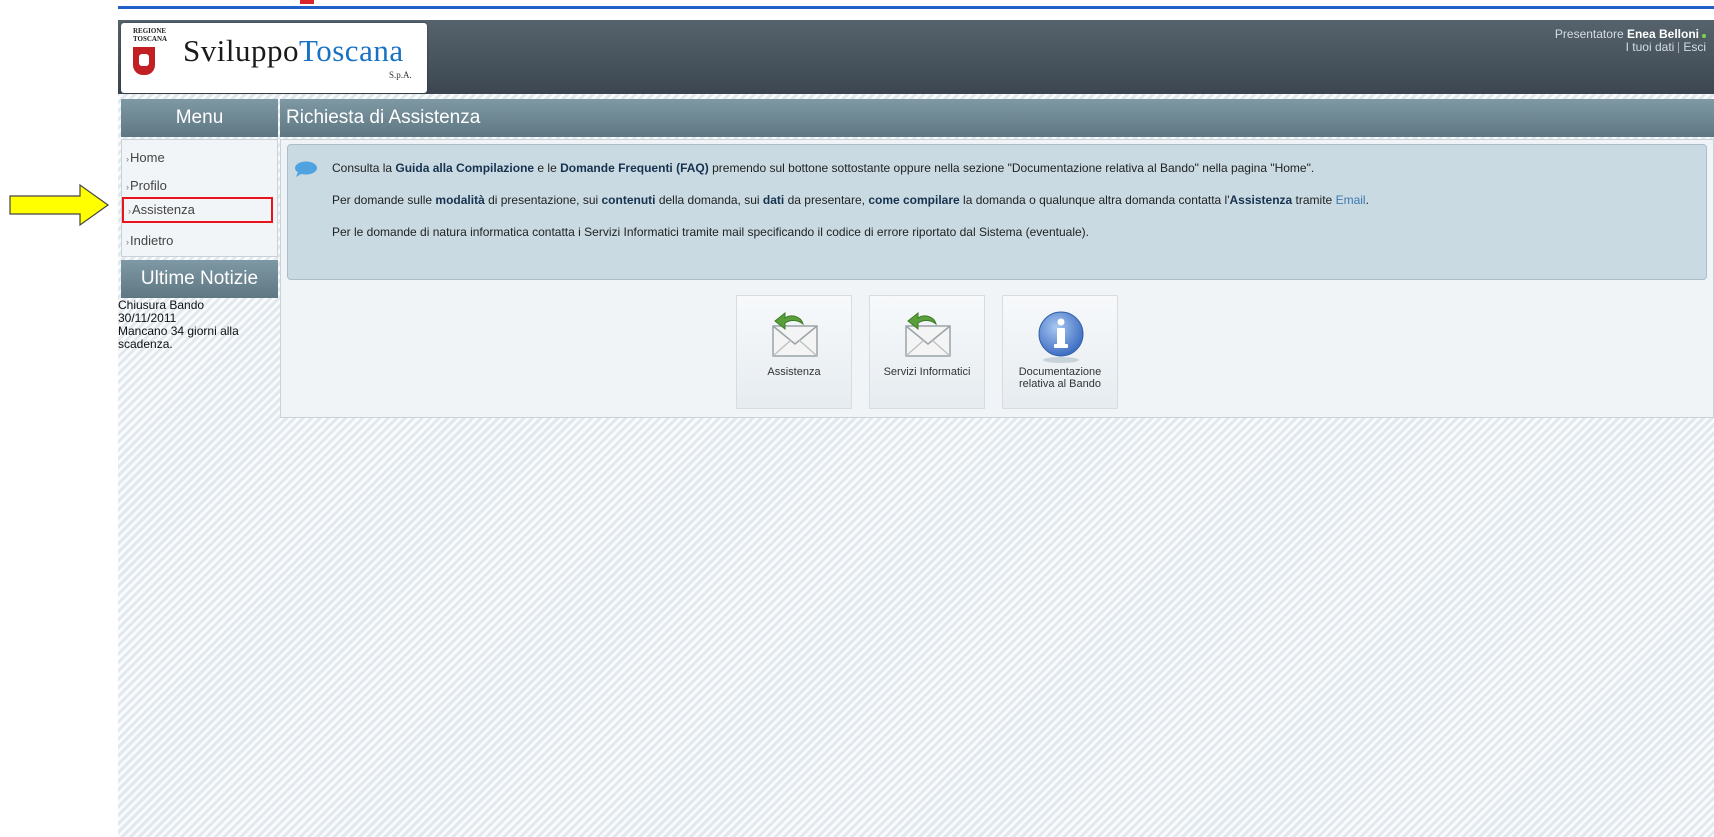 The height and width of the screenshot is (837, 1714). I want to click on info-text-bold: Guida alla Compilazione, so click(465, 168).